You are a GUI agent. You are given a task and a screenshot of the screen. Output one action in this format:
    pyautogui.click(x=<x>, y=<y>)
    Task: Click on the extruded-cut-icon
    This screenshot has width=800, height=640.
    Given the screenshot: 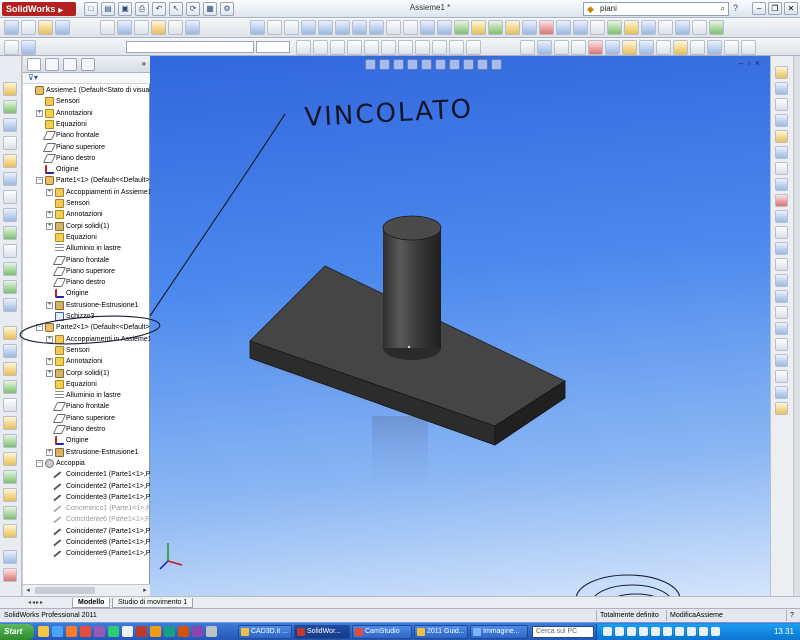 What is the action you would take?
    pyautogui.click(x=10, y=441)
    